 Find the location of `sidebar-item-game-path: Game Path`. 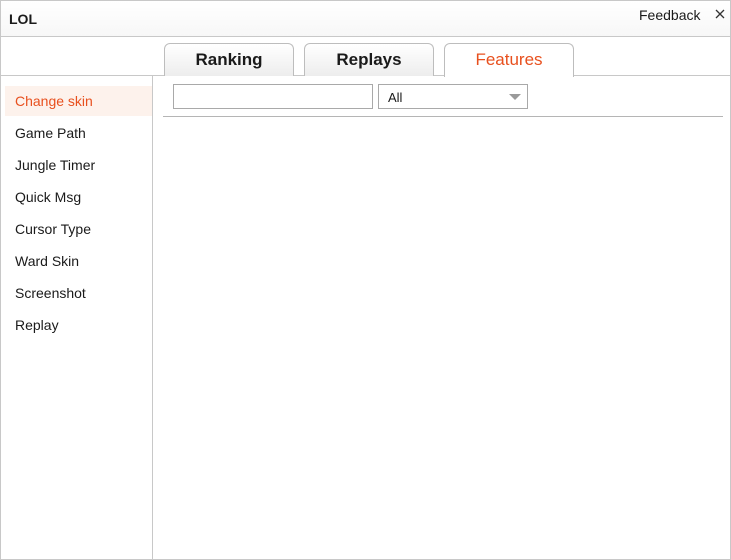

sidebar-item-game-path: Game Path is located at coordinates (78, 133).